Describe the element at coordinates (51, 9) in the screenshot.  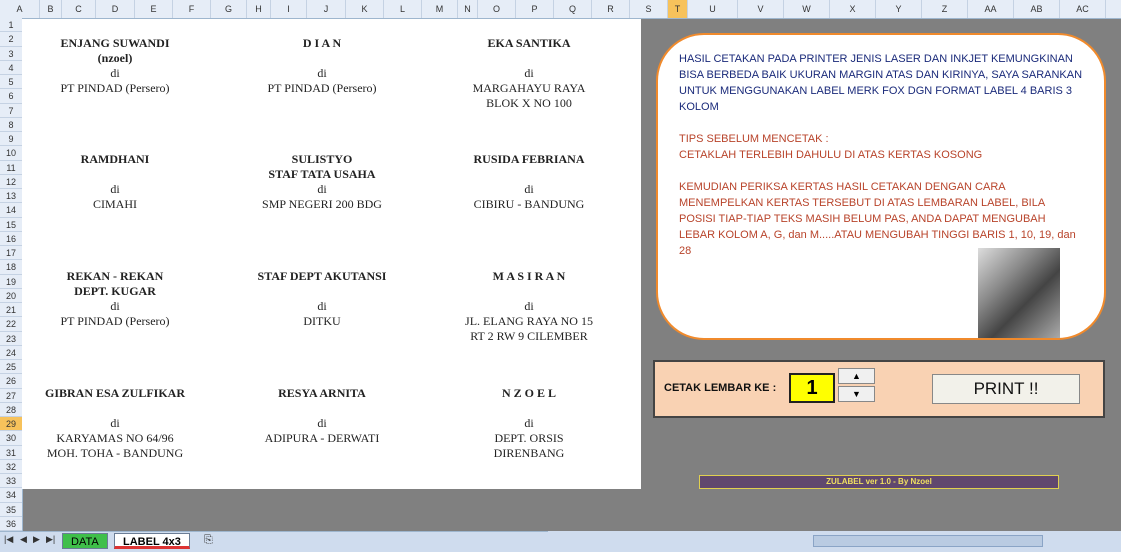
I see `column-header-b: B` at that location.